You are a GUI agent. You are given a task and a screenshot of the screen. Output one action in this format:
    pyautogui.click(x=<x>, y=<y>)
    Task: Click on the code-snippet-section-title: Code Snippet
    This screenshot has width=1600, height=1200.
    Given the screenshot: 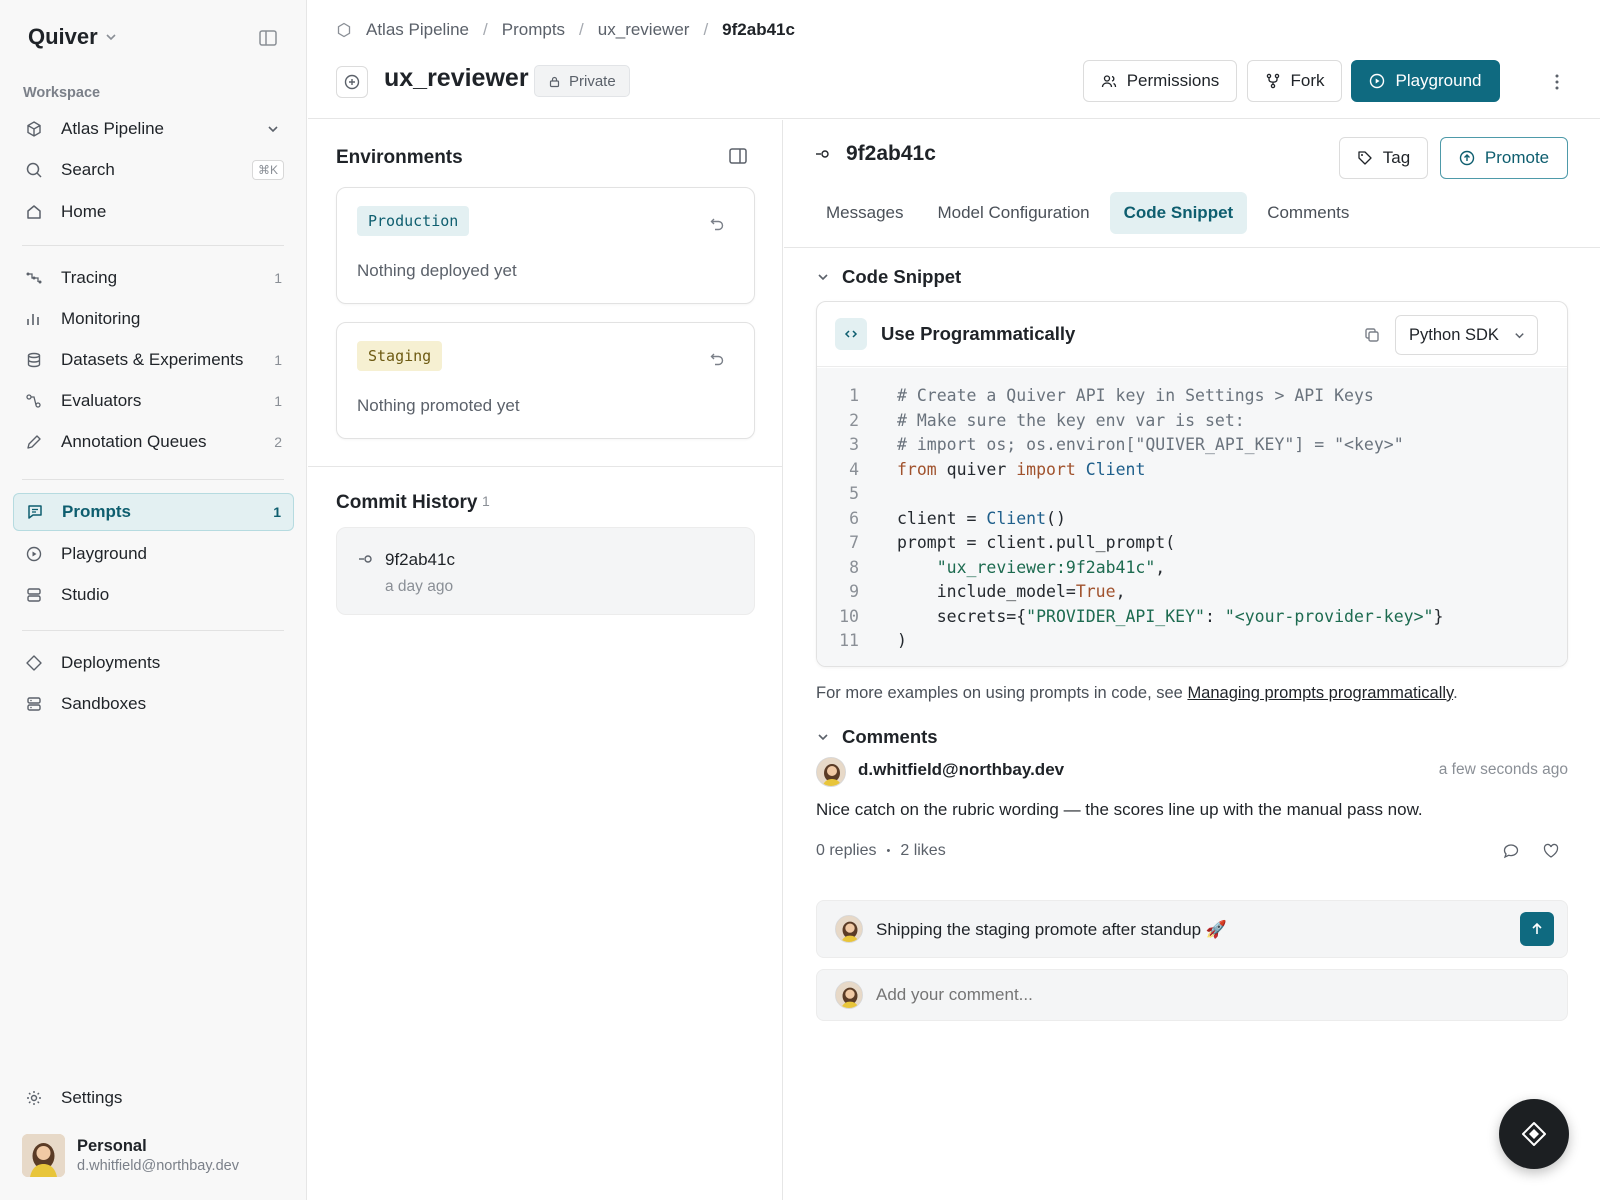 What is the action you would take?
    pyautogui.click(x=902, y=276)
    